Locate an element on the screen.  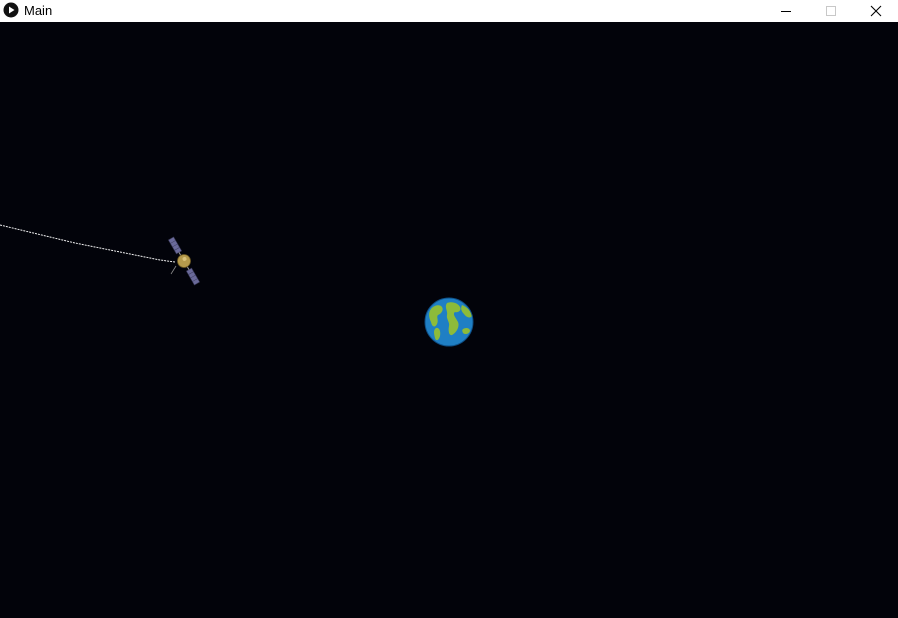
maximize-icon is located at coordinates (831, 11).